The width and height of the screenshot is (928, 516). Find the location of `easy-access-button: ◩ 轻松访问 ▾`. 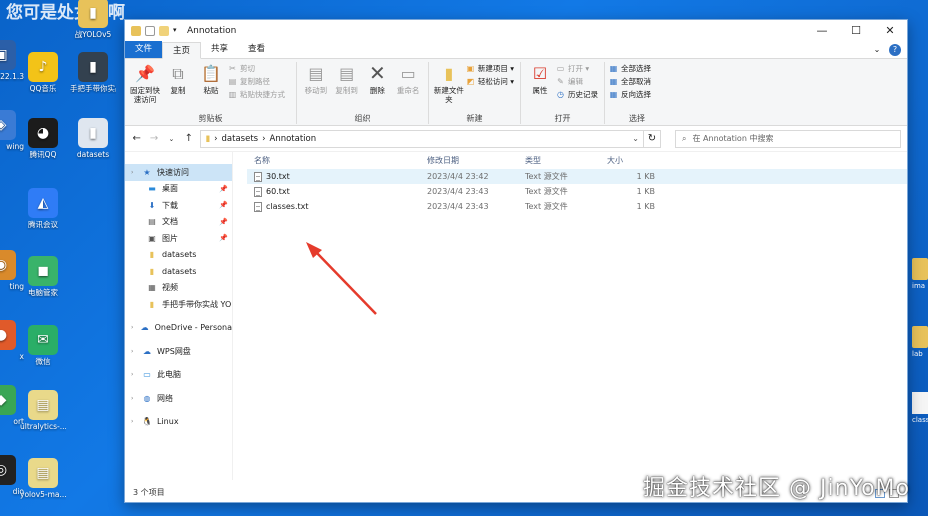

easy-access-button: ◩ 轻松访问 ▾ is located at coordinates (490, 81).